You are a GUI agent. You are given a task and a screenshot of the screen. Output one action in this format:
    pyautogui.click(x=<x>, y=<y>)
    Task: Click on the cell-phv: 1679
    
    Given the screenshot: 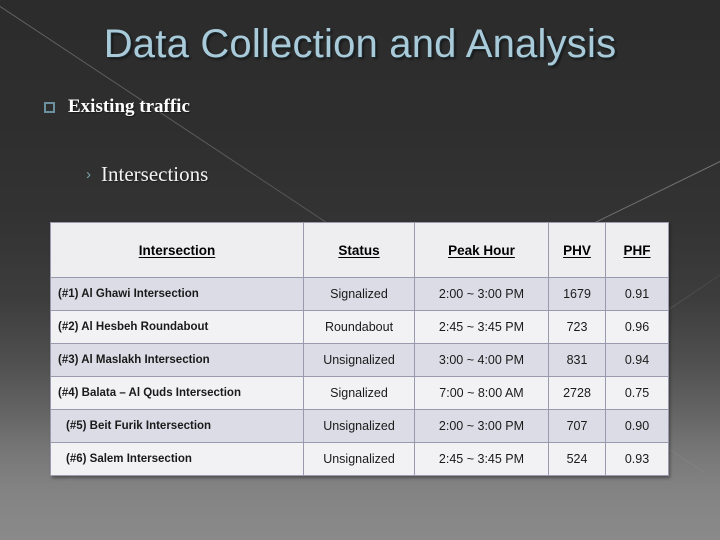 What is the action you would take?
    pyautogui.click(x=577, y=294)
    